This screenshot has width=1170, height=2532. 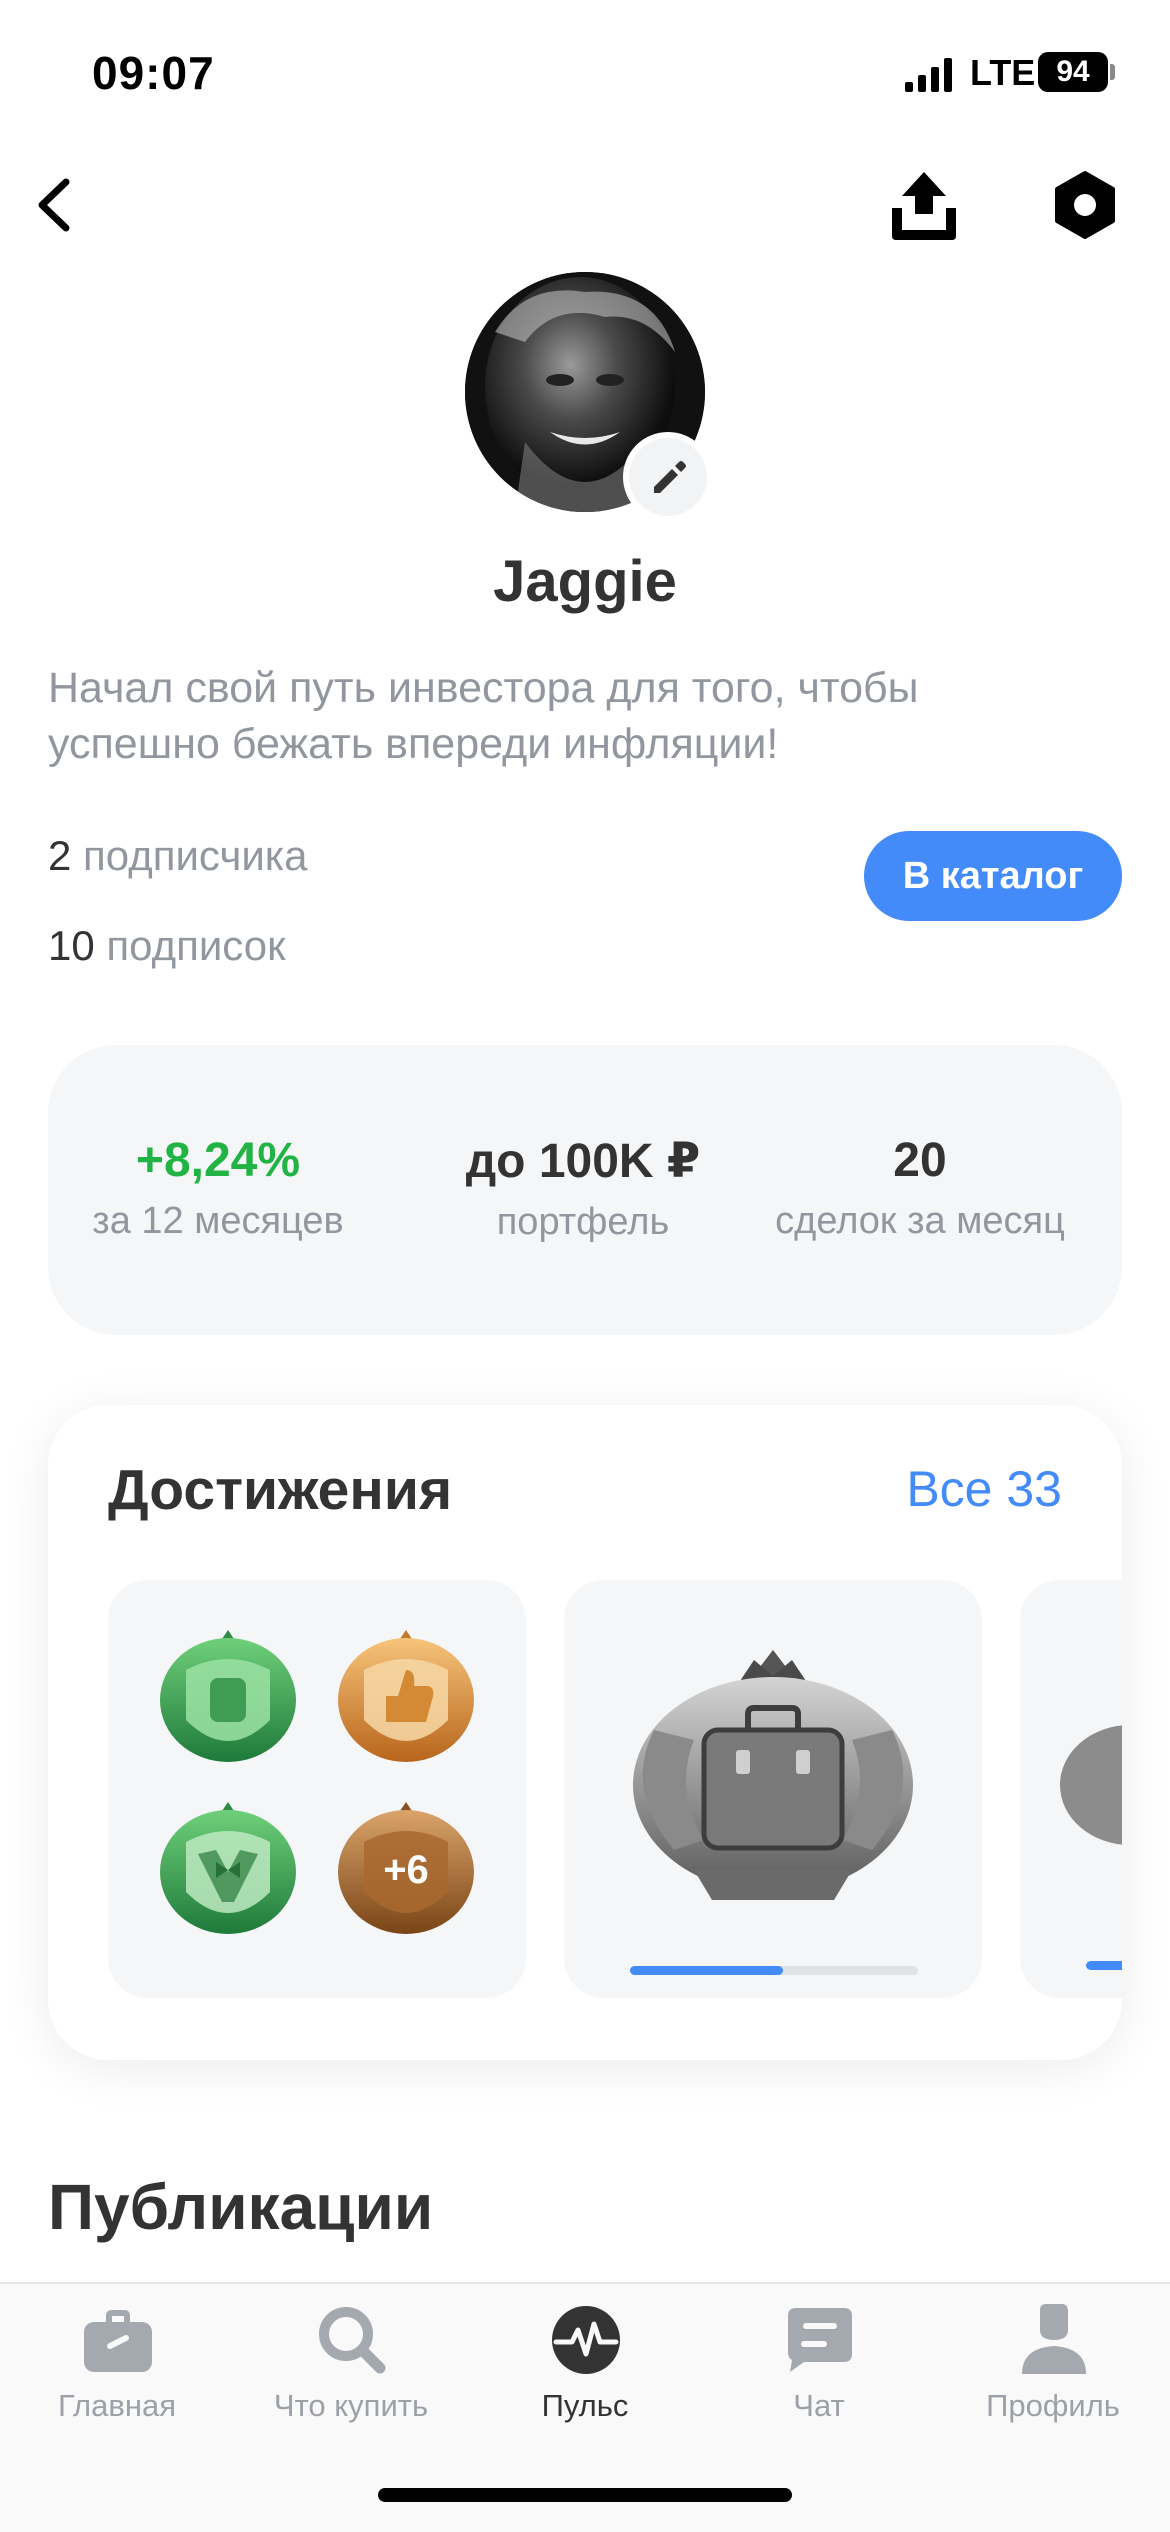 I want to click on money-badge-icon, so click(x=228, y=1696).